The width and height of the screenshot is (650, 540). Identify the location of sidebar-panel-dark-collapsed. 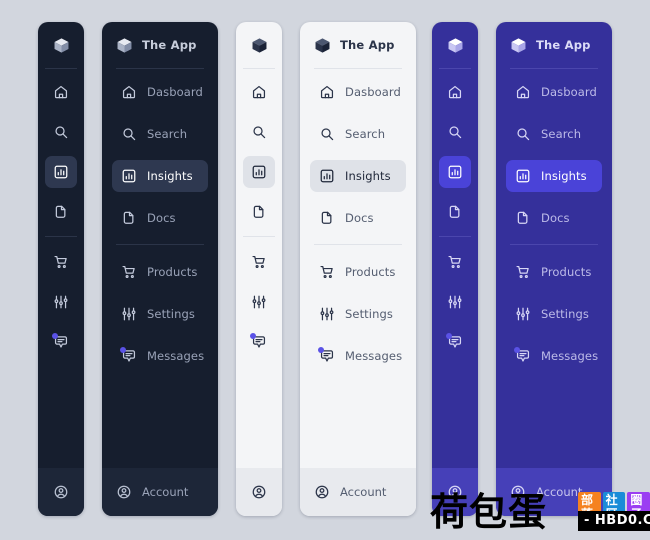
(61, 269).